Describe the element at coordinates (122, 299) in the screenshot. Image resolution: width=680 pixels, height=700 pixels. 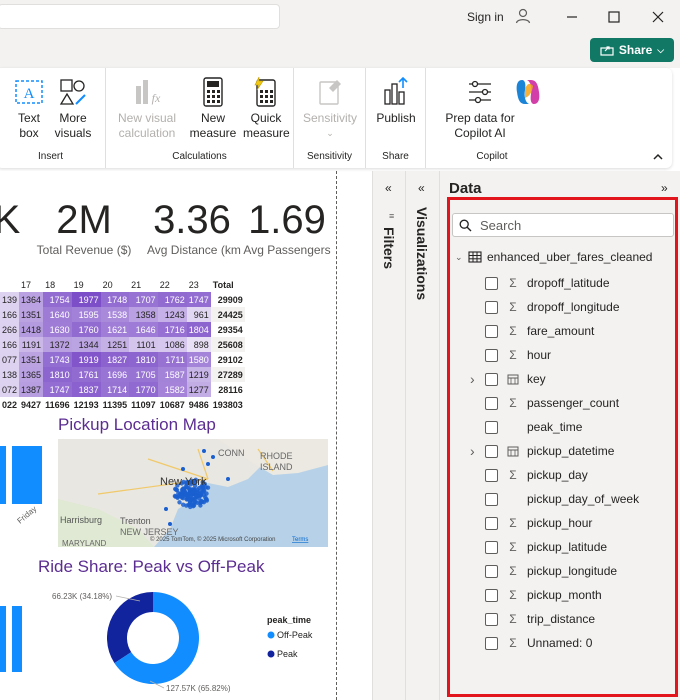
I see `matrix-row: 139 1364 1754 1977 1748 1707 1762 1747 29909` at that location.